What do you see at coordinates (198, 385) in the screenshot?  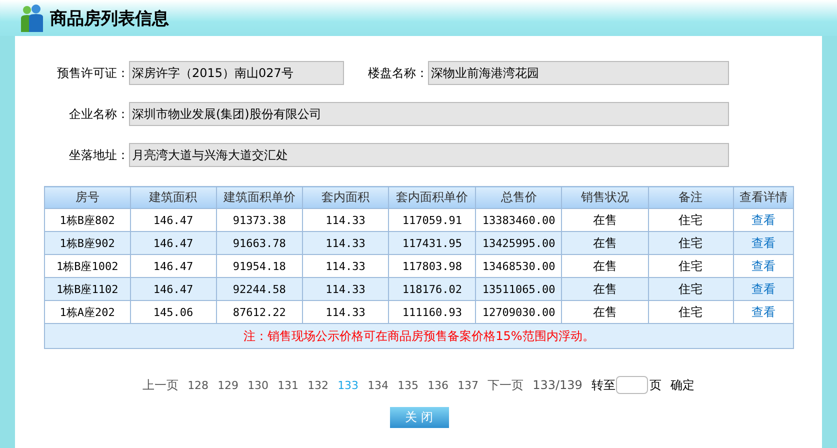 I see `page-link: 128` at bounding box center [198, 385].